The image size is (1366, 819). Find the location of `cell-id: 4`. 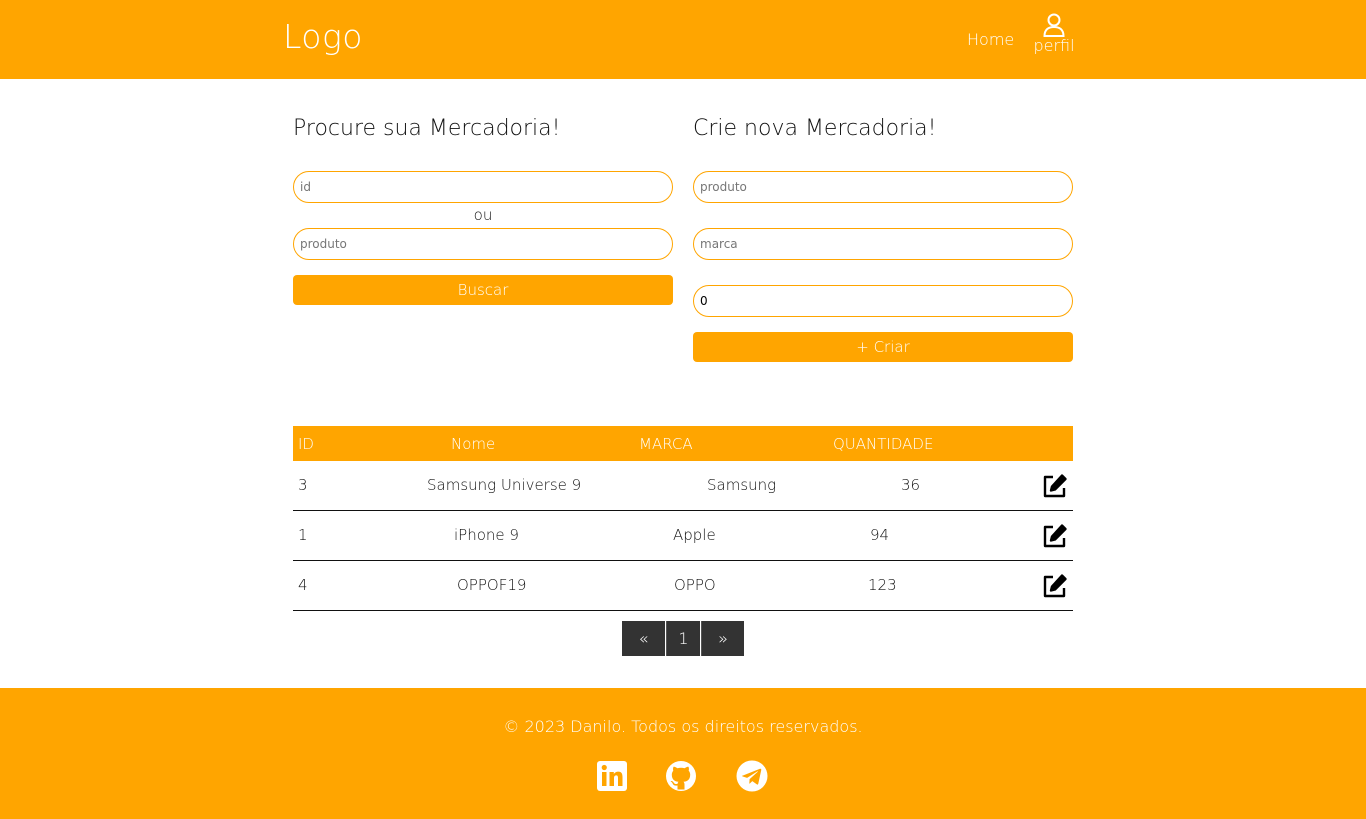

cell-id: 4 is located at coordinates (303, 585).